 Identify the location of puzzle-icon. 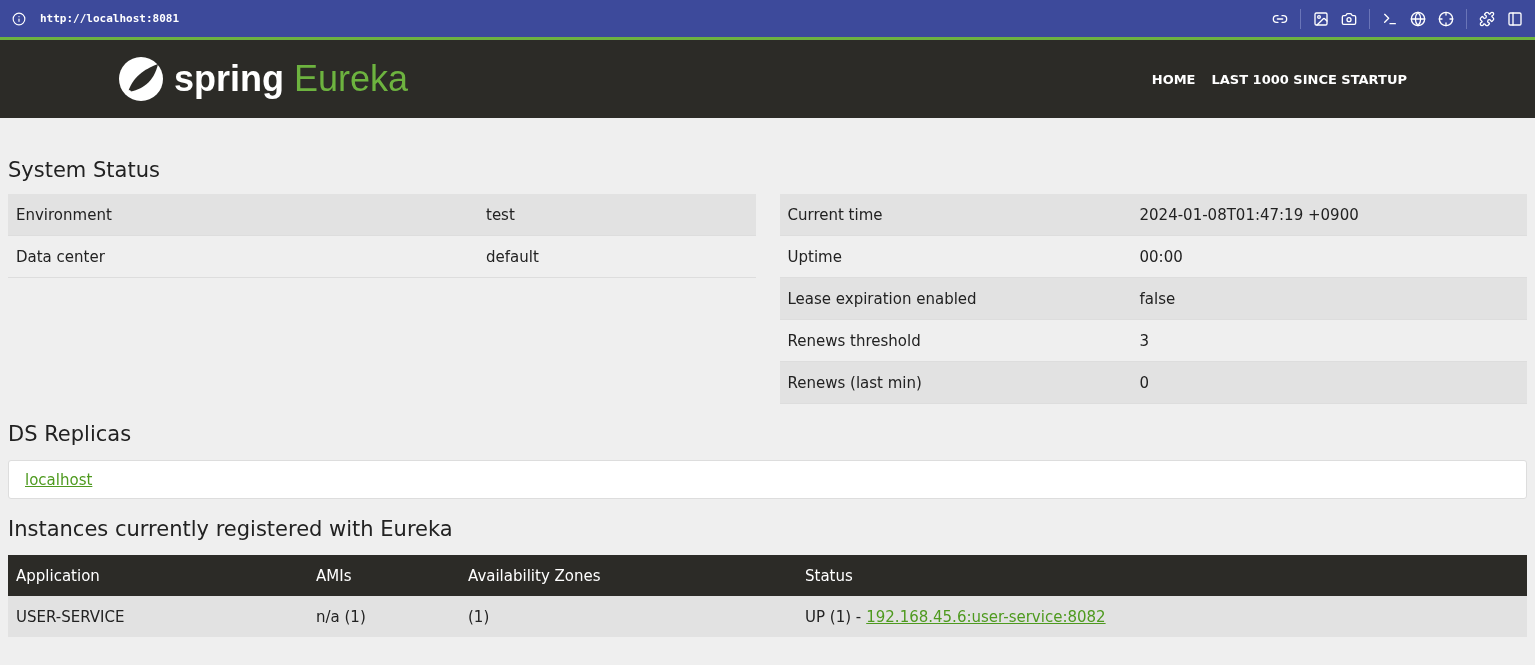
(1487, 18).